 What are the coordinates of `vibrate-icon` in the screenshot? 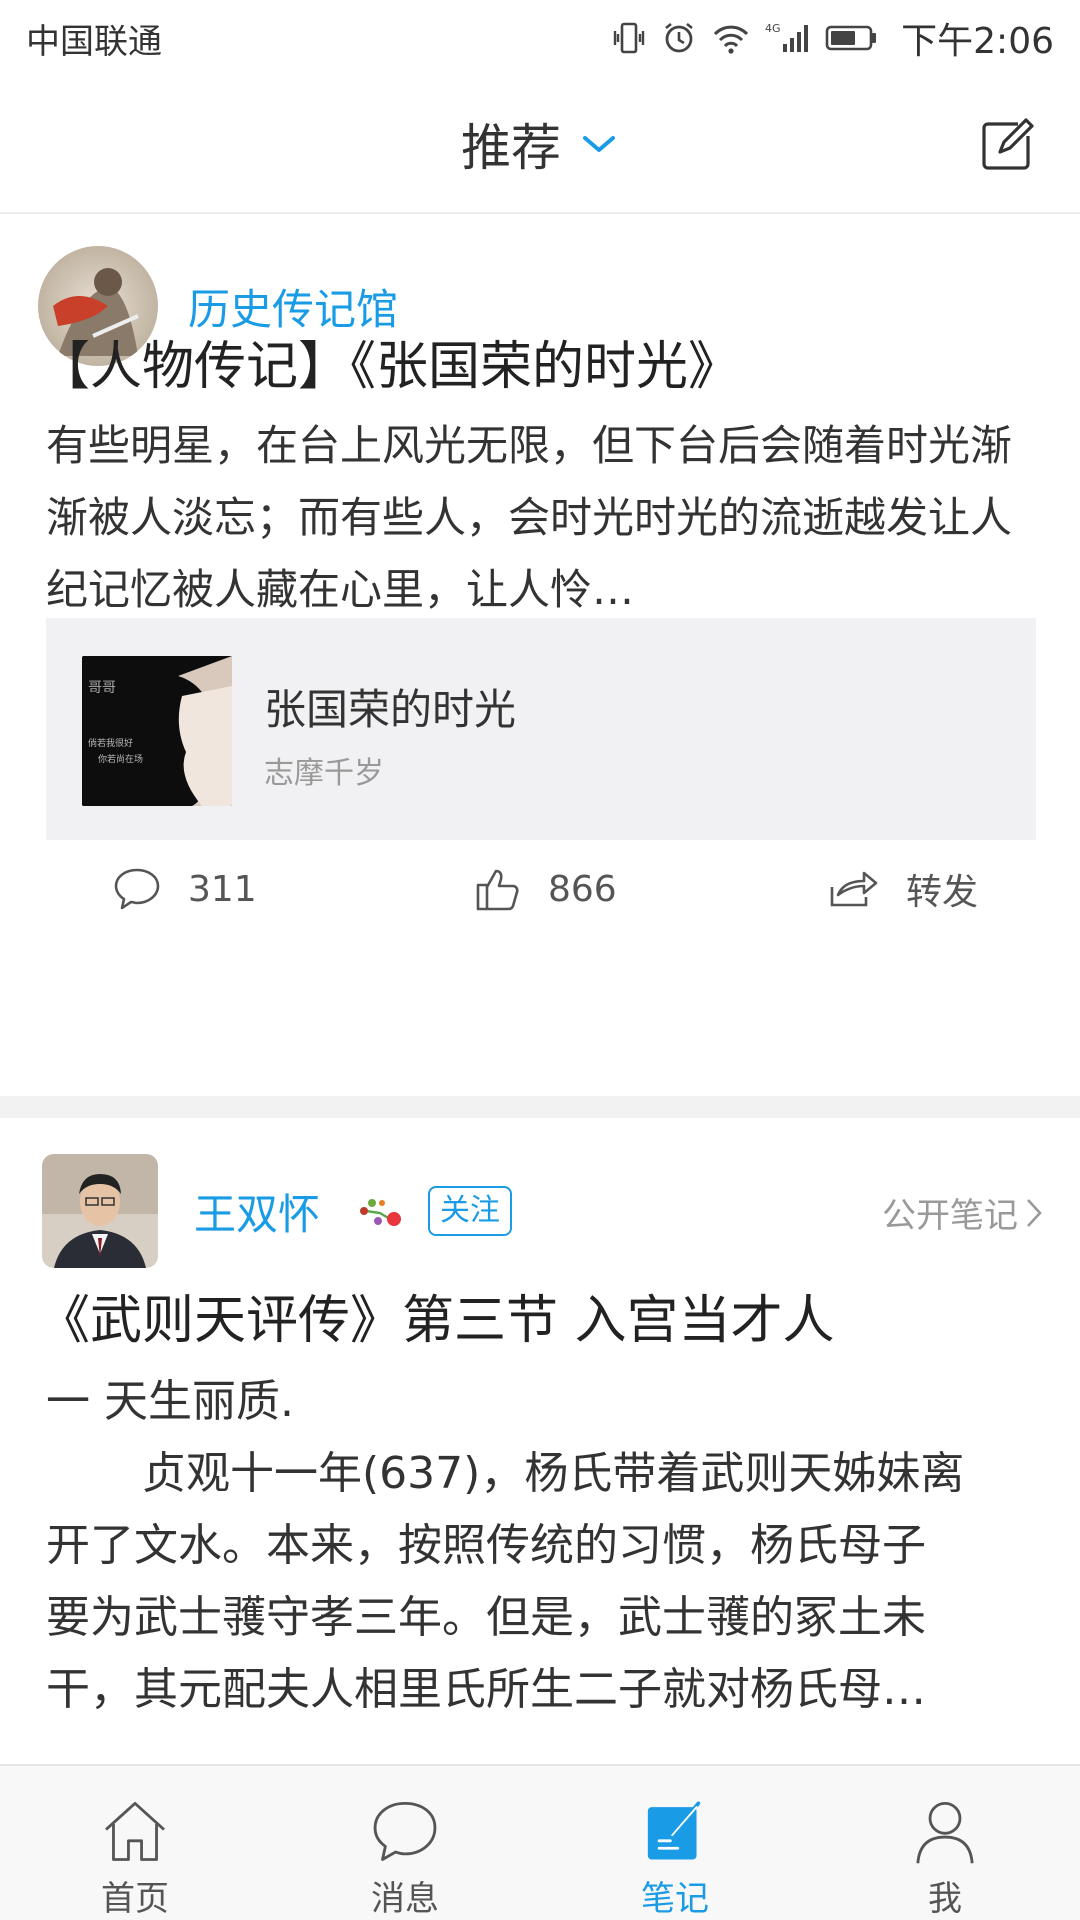 It's located at (629, 38).